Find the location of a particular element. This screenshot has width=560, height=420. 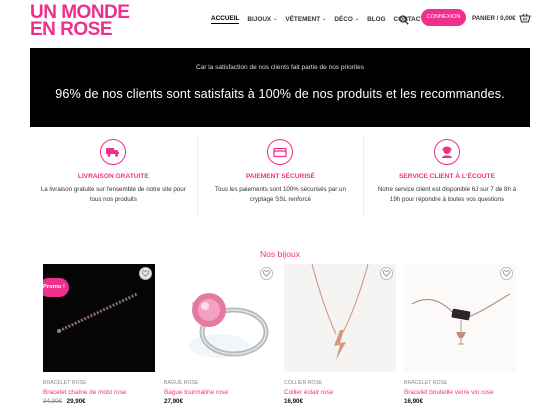

logo-line-2: EN ROSE is located at coordinates (71, 29).